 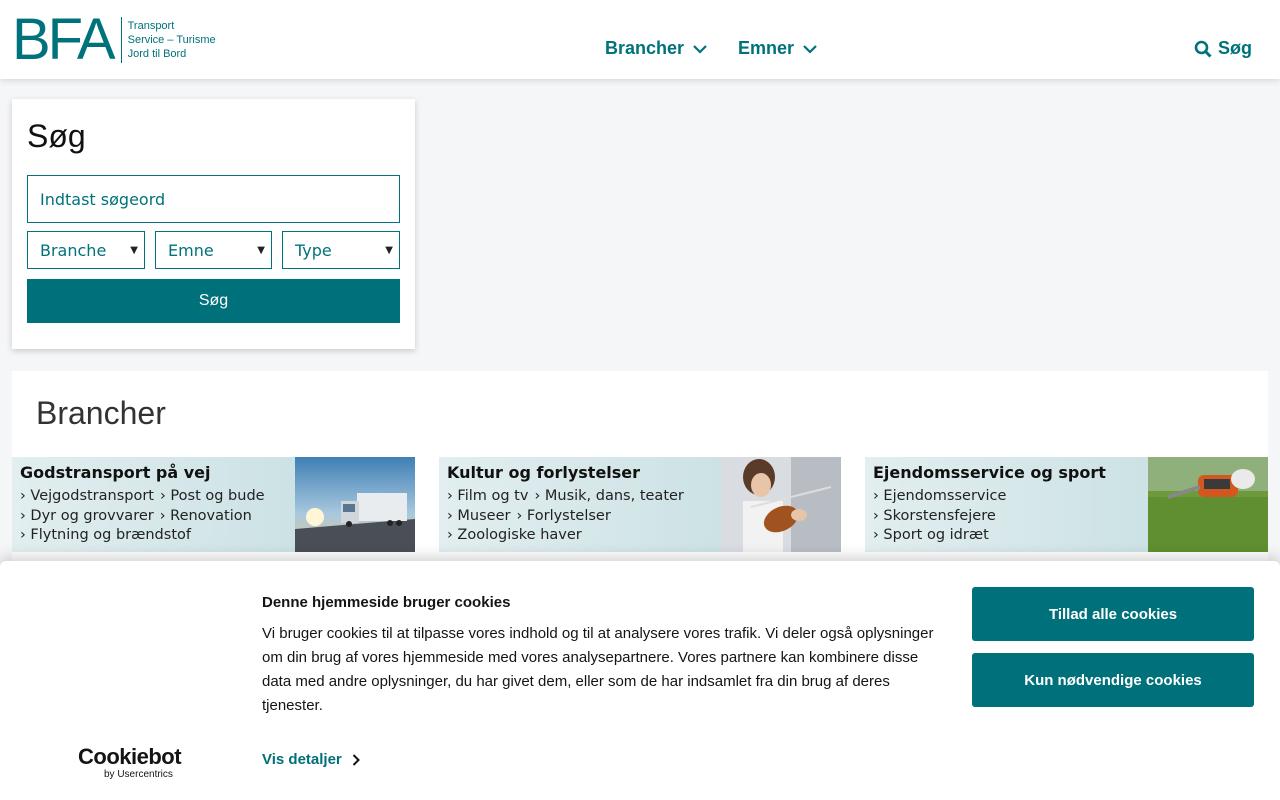 I want to click on logo-line-3: Jord til Bord, so click(x=157, y=54).